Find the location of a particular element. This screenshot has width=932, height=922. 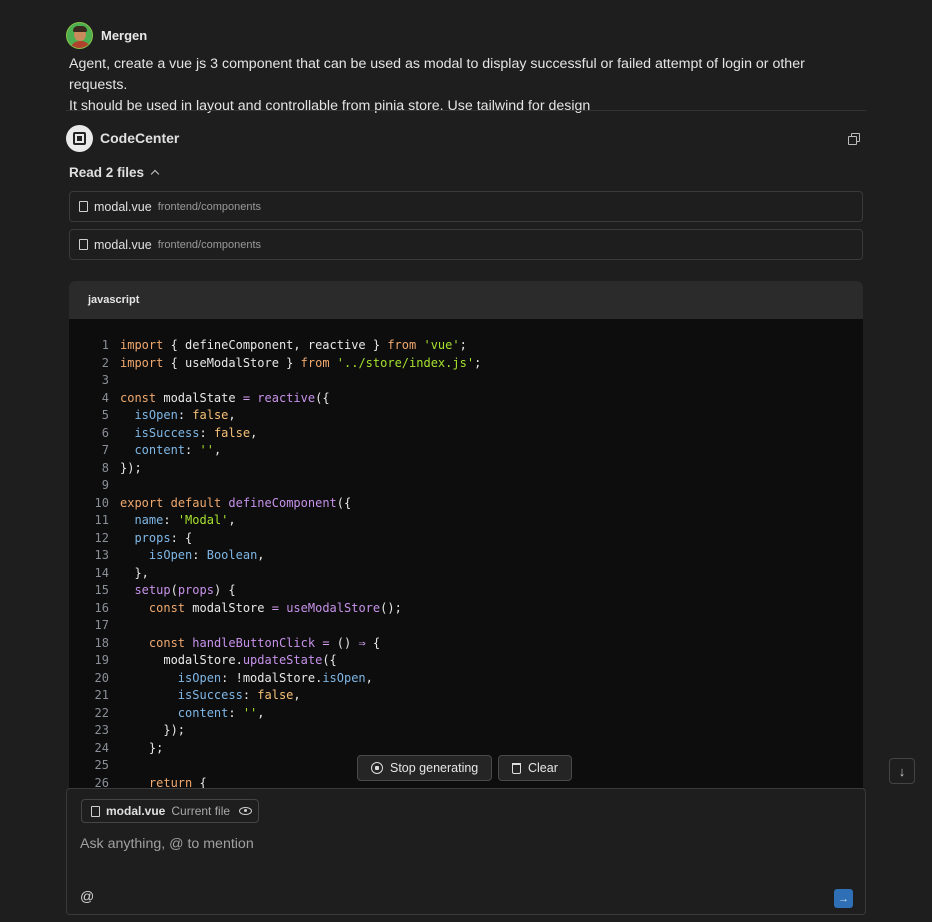

chat-input-panel: modal.vue Current file @ → is located at coordinates (466, 851).